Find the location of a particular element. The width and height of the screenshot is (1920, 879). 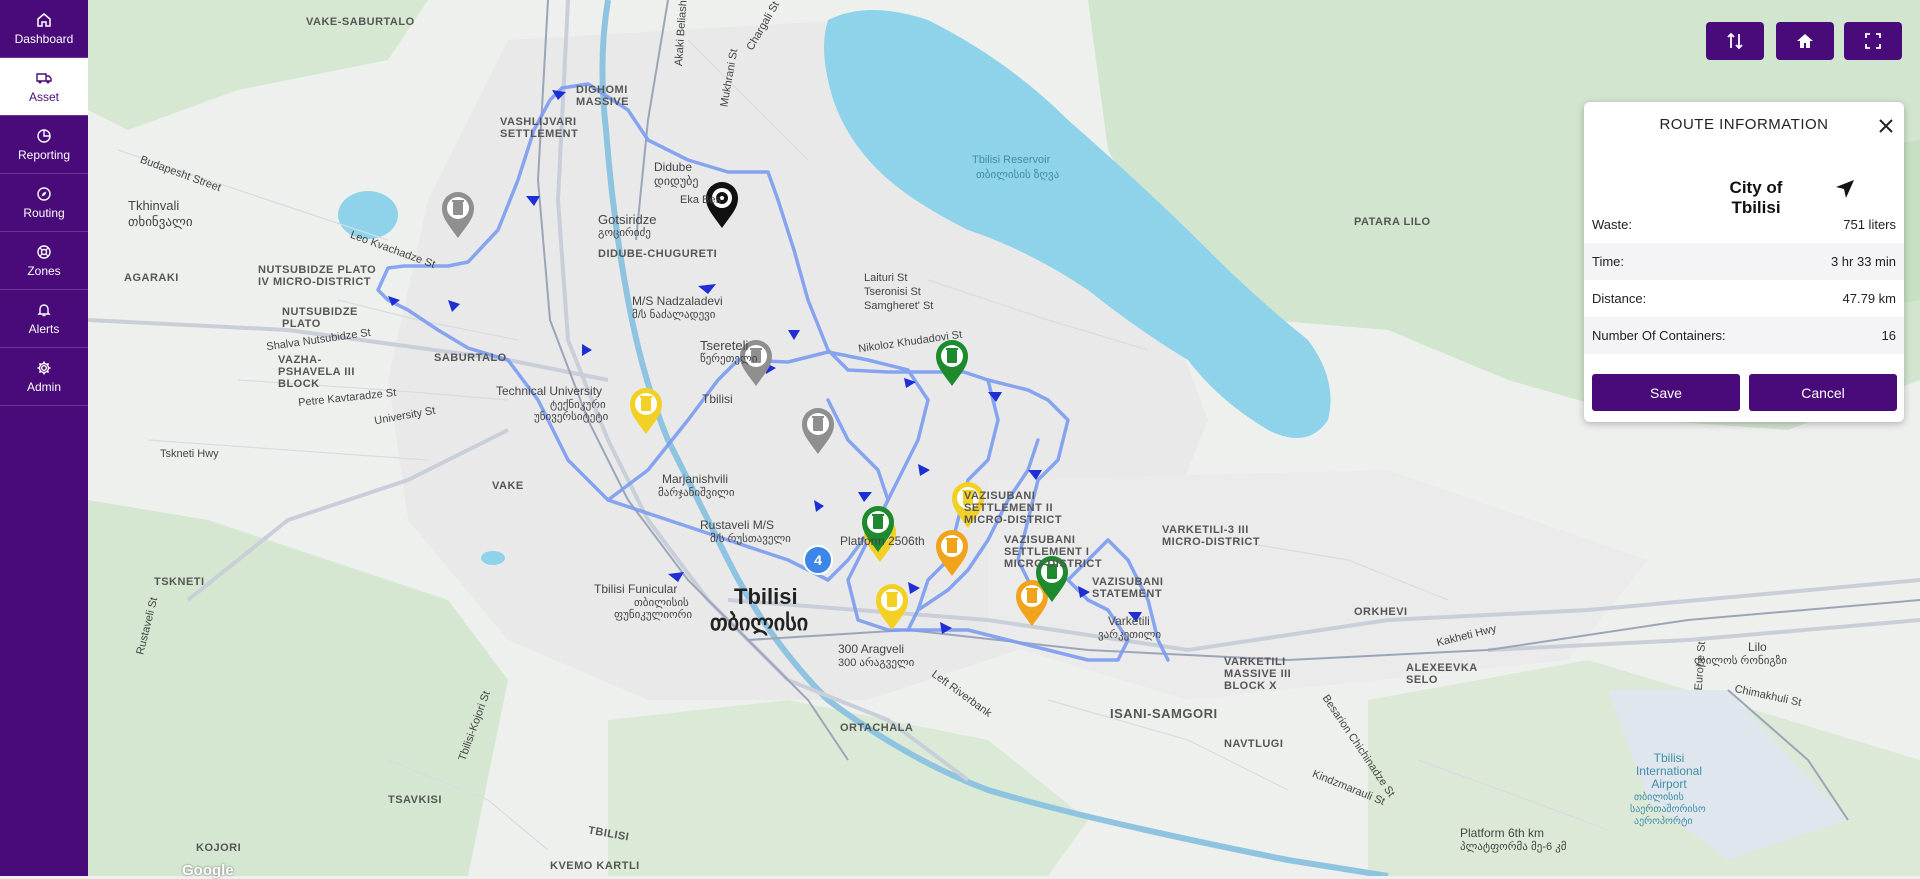

map-label: Tskneti Hwy is located at coordinates (189, 454).